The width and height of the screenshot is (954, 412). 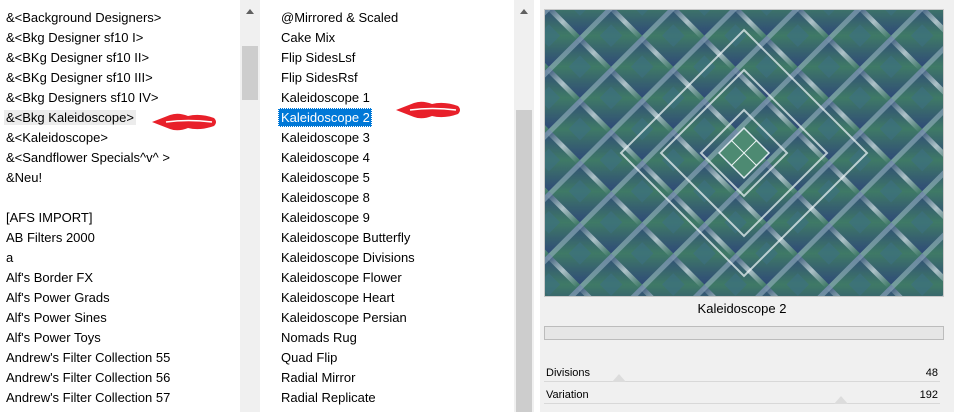 What do you see at coordinates (120, 278) in the screenshot?
I see `category-list-item: Alf's Border FX` at bounding box center [120, 278].